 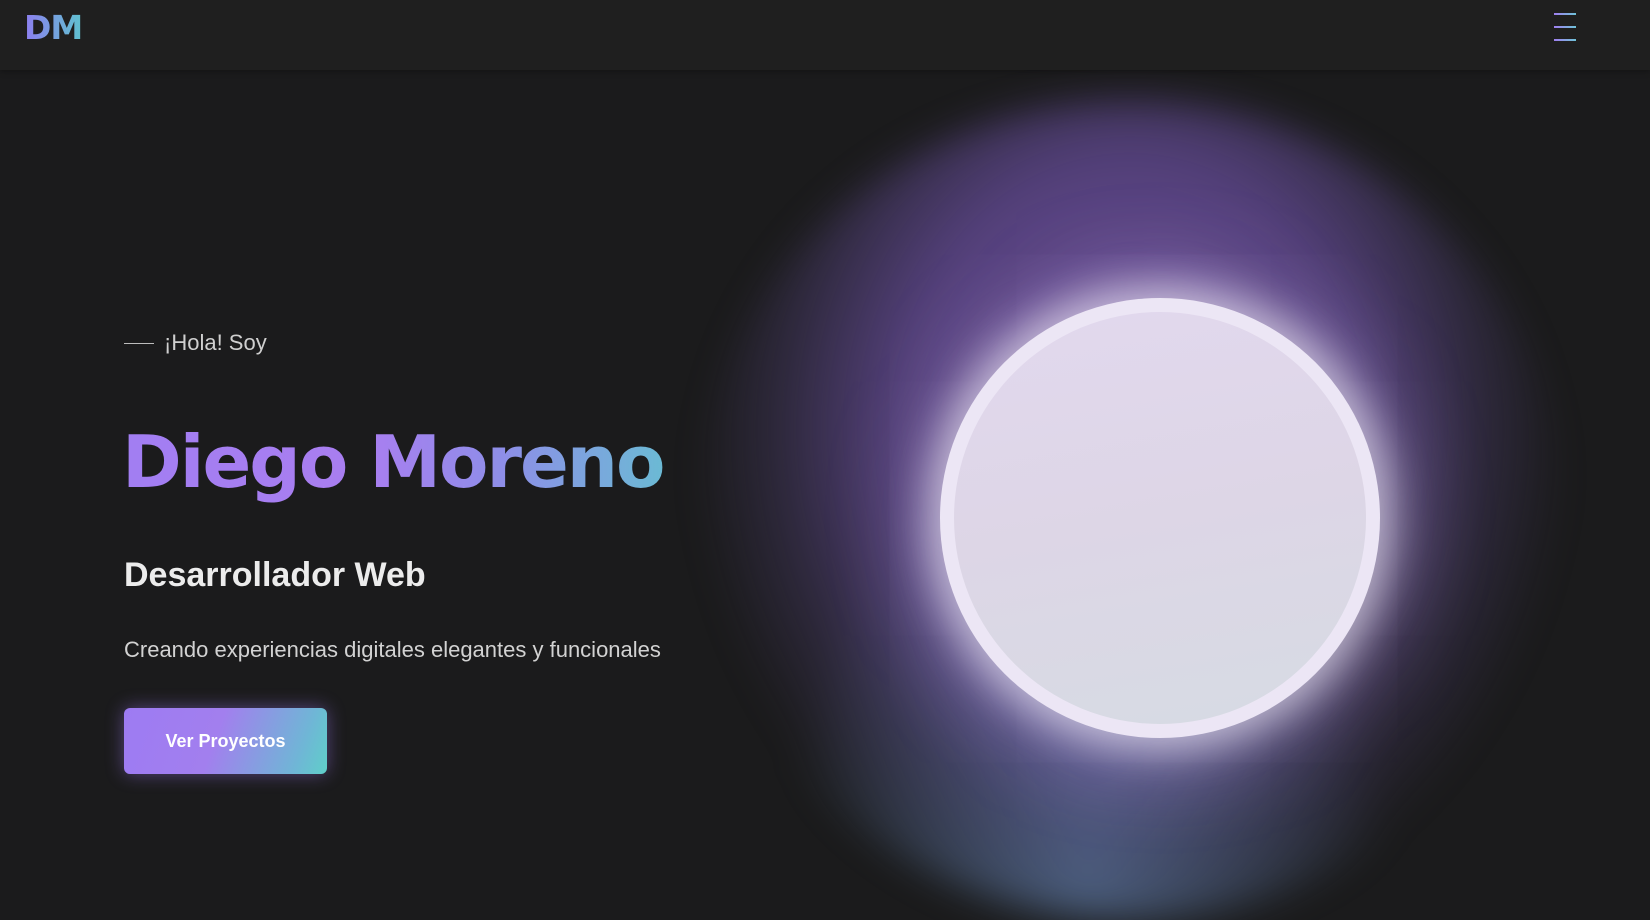 I want to click on navbar: DM, so click(x=825, y=35).